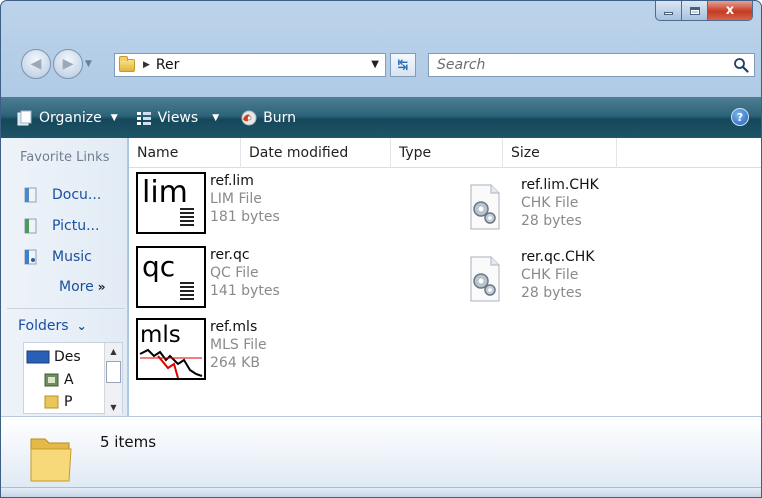 The width and height of the screenshot is (762, 498). I want to click on desktop-icon, so click(38, 357).